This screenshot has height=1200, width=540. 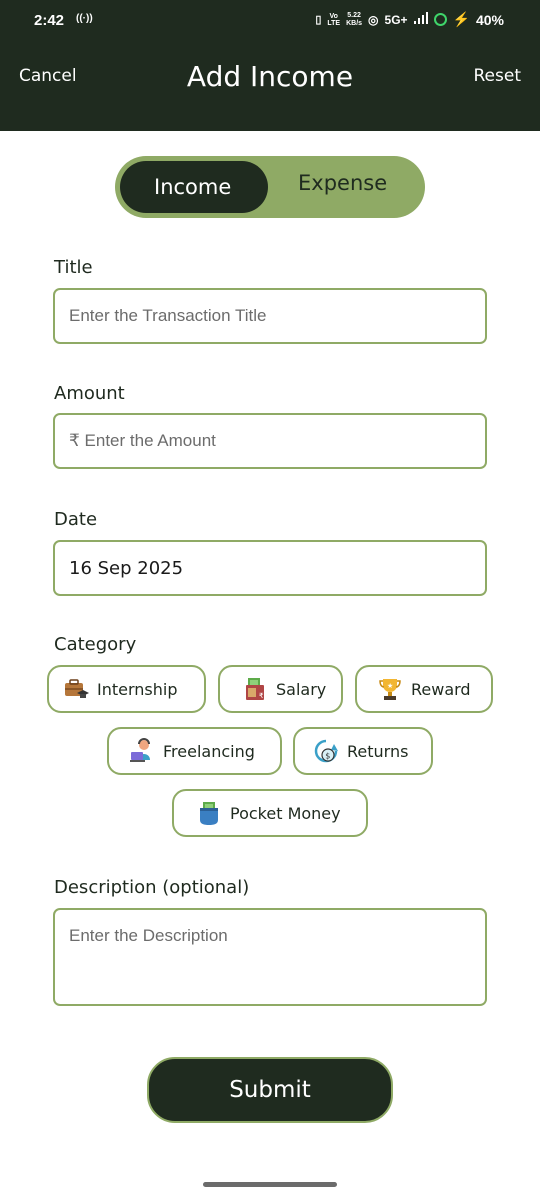 What do you see at coordinates (168, 315) in the screenshot?
I see `title-input-placeholder: Enter the Transaction Title` at bounding box center [168, 315].